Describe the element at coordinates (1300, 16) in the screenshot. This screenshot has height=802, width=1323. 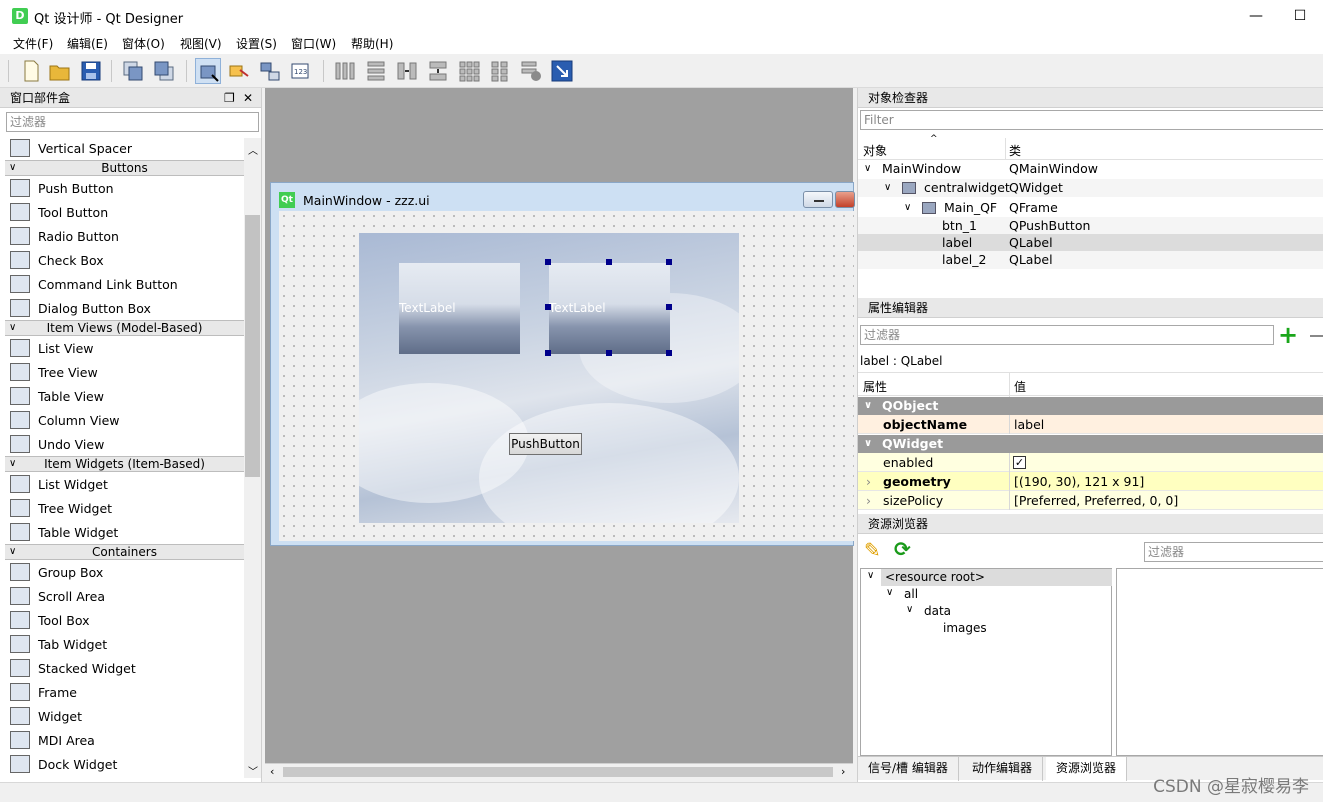
I see `maximize-icon: ☐` at that location.